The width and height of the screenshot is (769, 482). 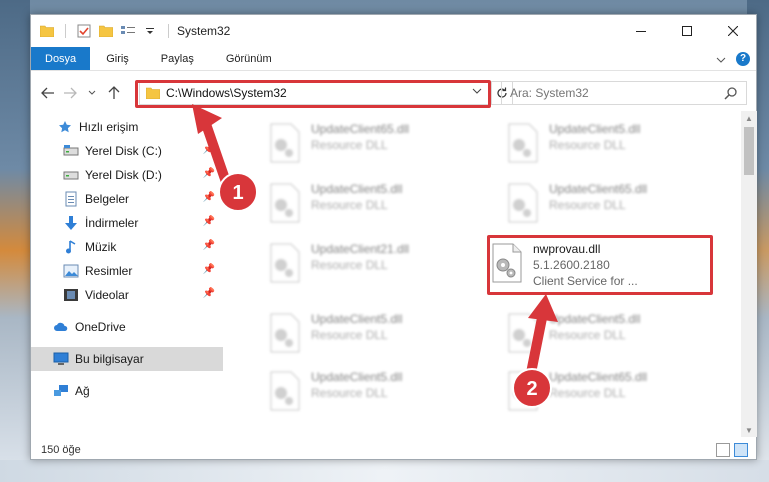 I want to click on file-name: UpdateClient21.dll, so click(x=360, y=249).